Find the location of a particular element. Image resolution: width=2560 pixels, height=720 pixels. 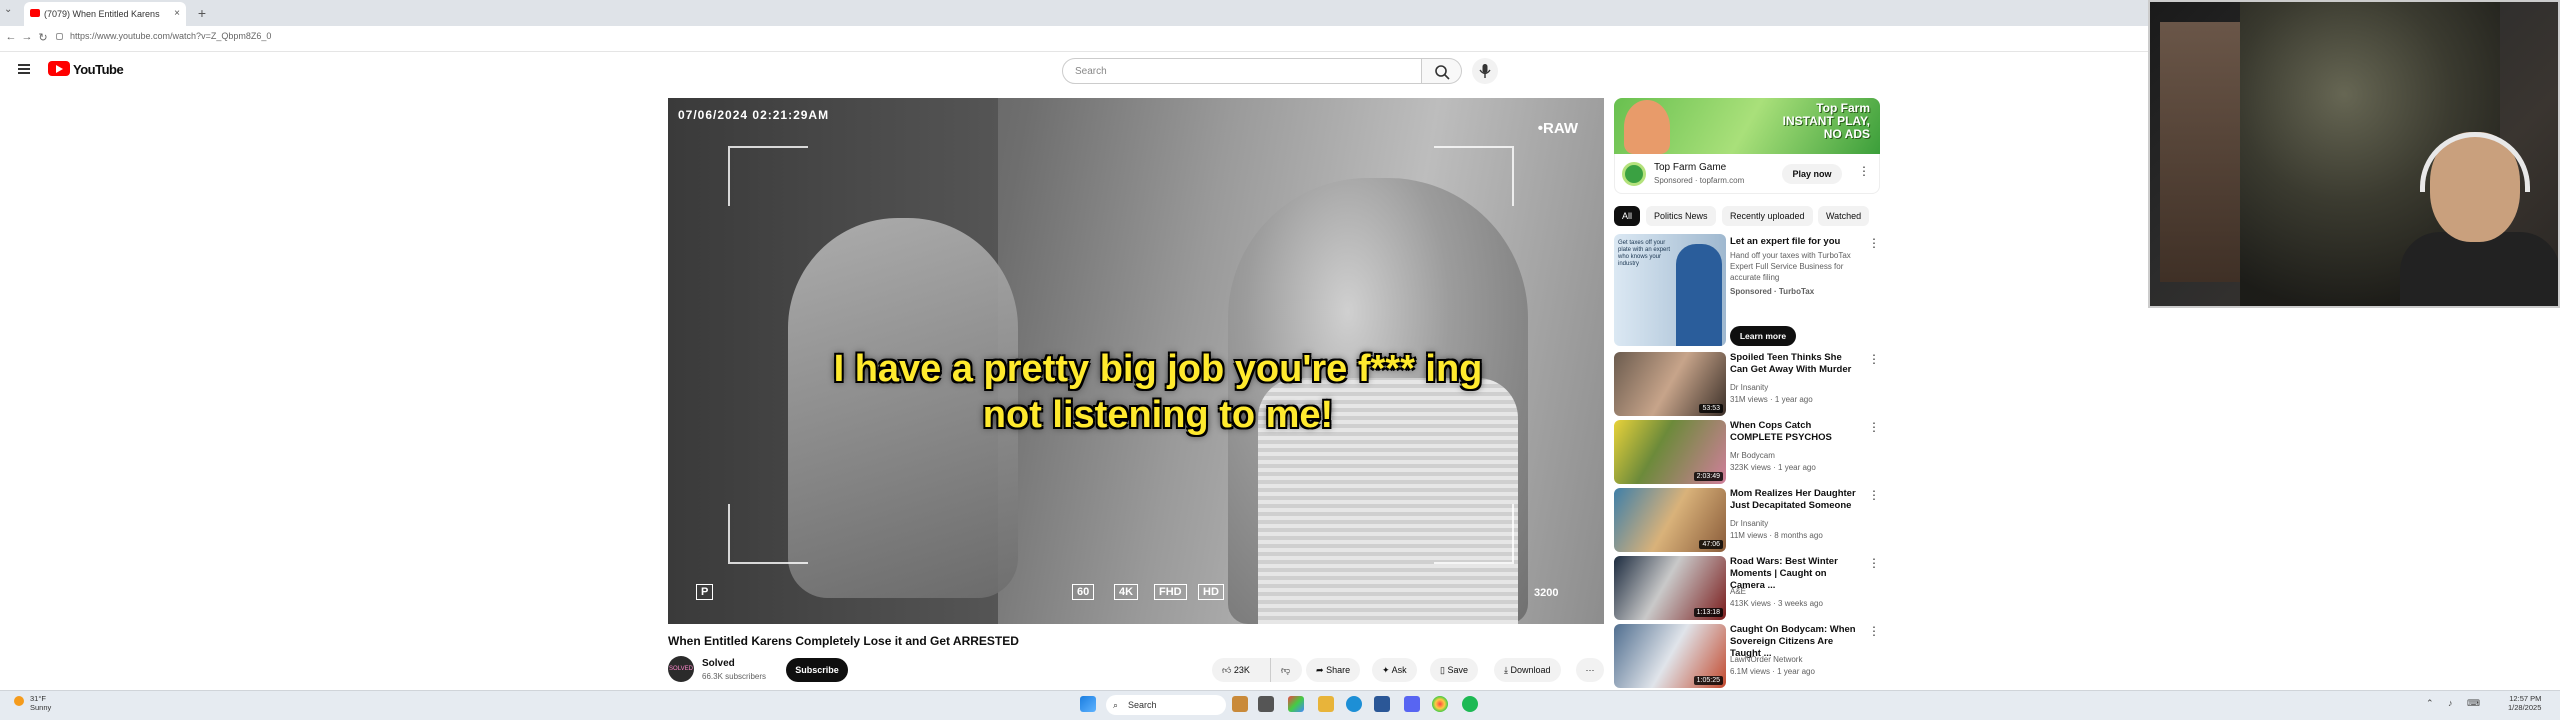

like-button: 👍︎ 23K is located at coordinates (1241, 670).